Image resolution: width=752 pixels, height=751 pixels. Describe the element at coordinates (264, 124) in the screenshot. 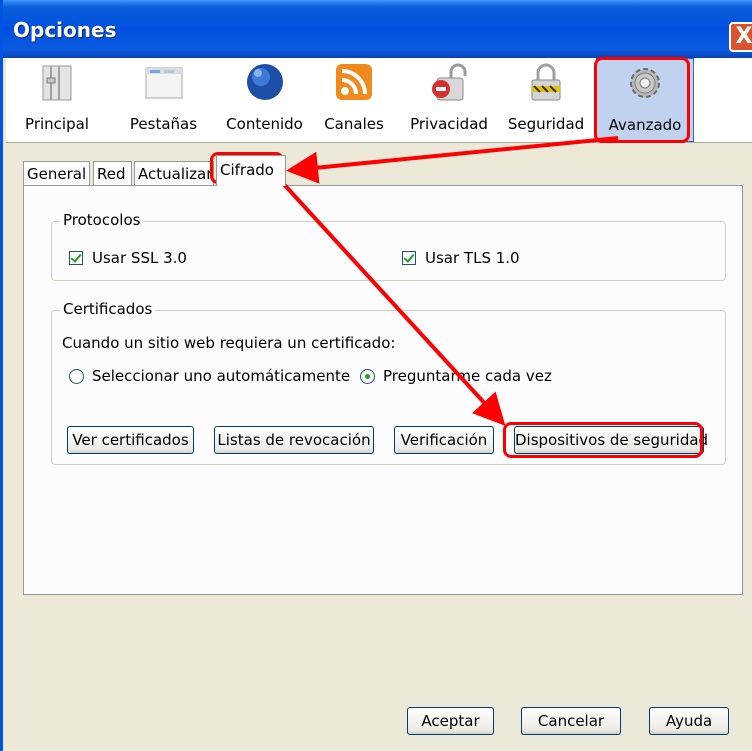

I see `toolbar-item-label: Contenido` at that location.